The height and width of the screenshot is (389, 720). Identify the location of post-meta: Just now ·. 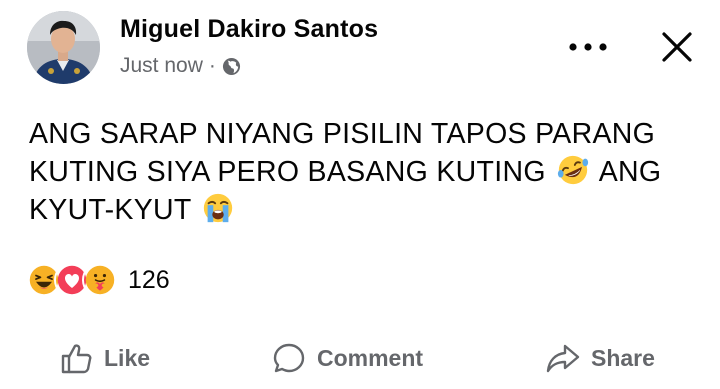
(180, 66).